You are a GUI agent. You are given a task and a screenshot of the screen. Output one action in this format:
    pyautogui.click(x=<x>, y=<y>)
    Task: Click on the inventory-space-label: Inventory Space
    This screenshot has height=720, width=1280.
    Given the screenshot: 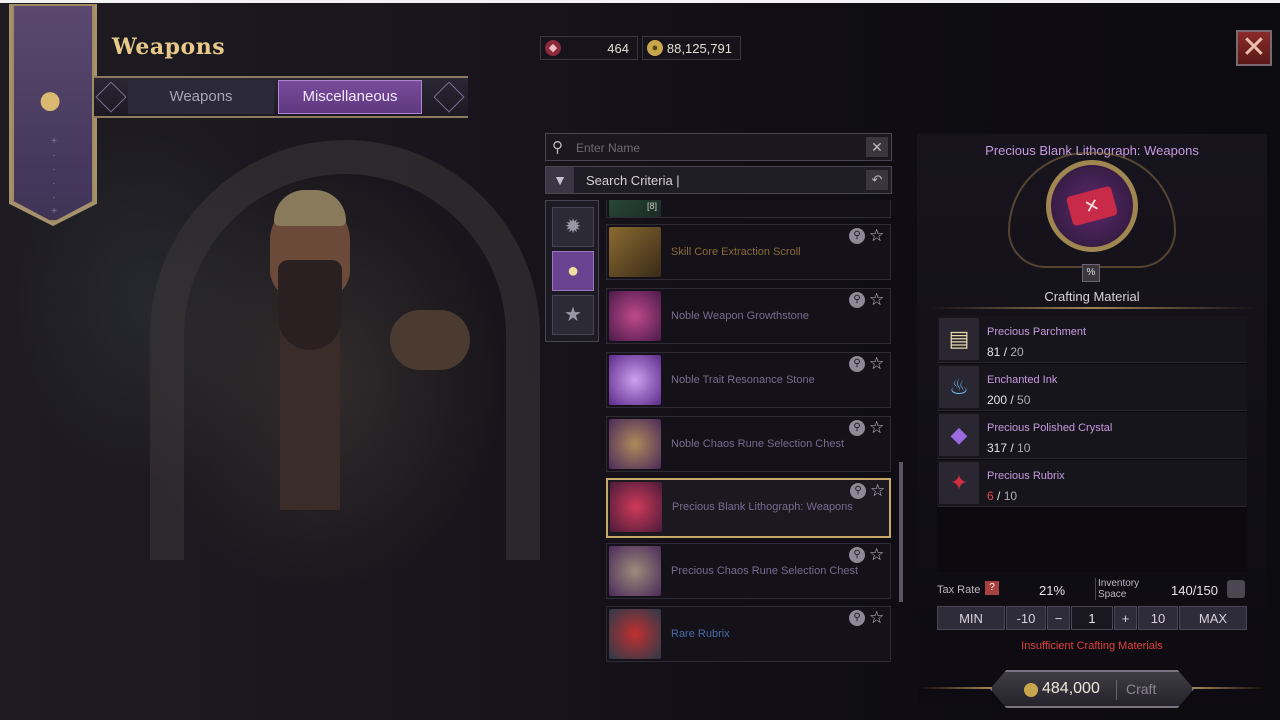 What is the action you would take?
    pyautogui.click(x=1126, y=589)
    